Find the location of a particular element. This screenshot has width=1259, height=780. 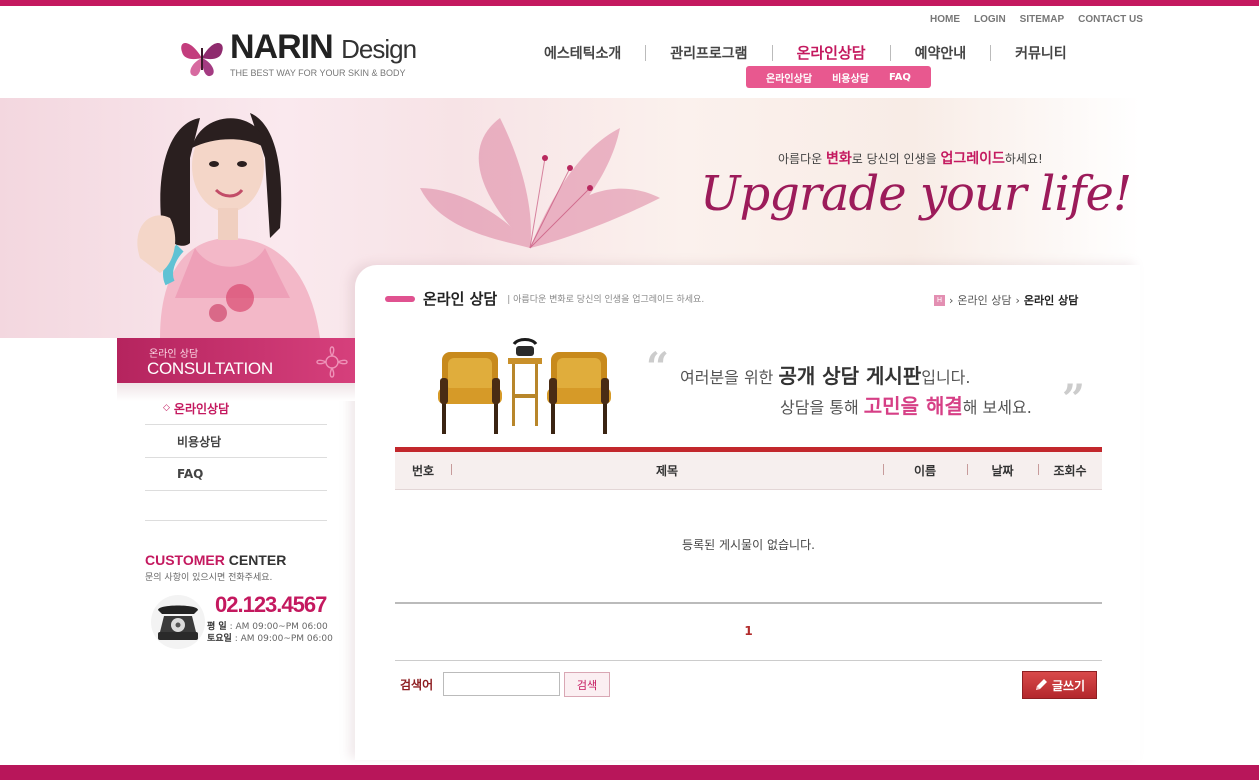

hero-slogan: 아름다운 변화로 당신의 인생을 업그레이드하세요! is located at coordinates (910, 159).